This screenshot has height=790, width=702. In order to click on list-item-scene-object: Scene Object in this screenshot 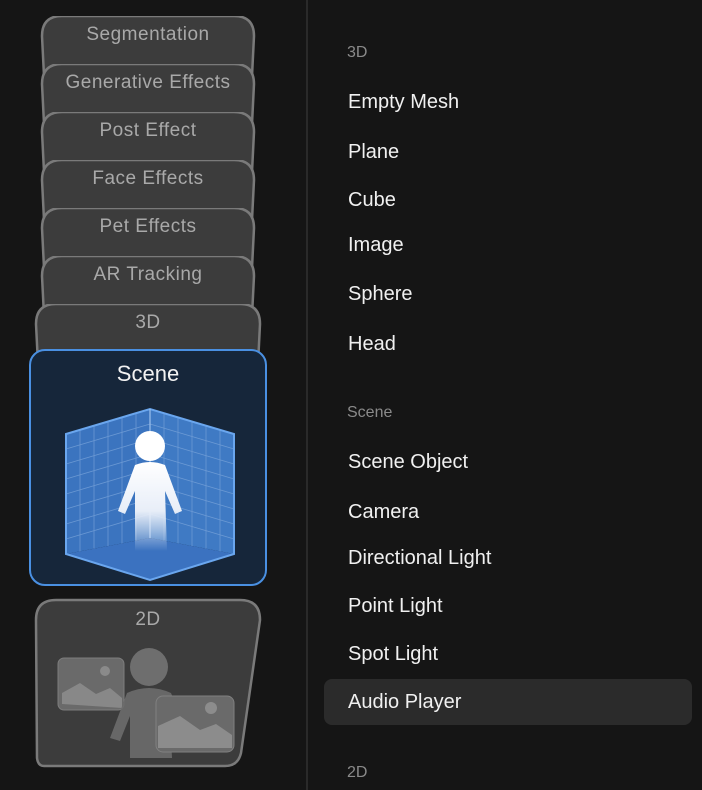, I will do `click(508, 462)`.